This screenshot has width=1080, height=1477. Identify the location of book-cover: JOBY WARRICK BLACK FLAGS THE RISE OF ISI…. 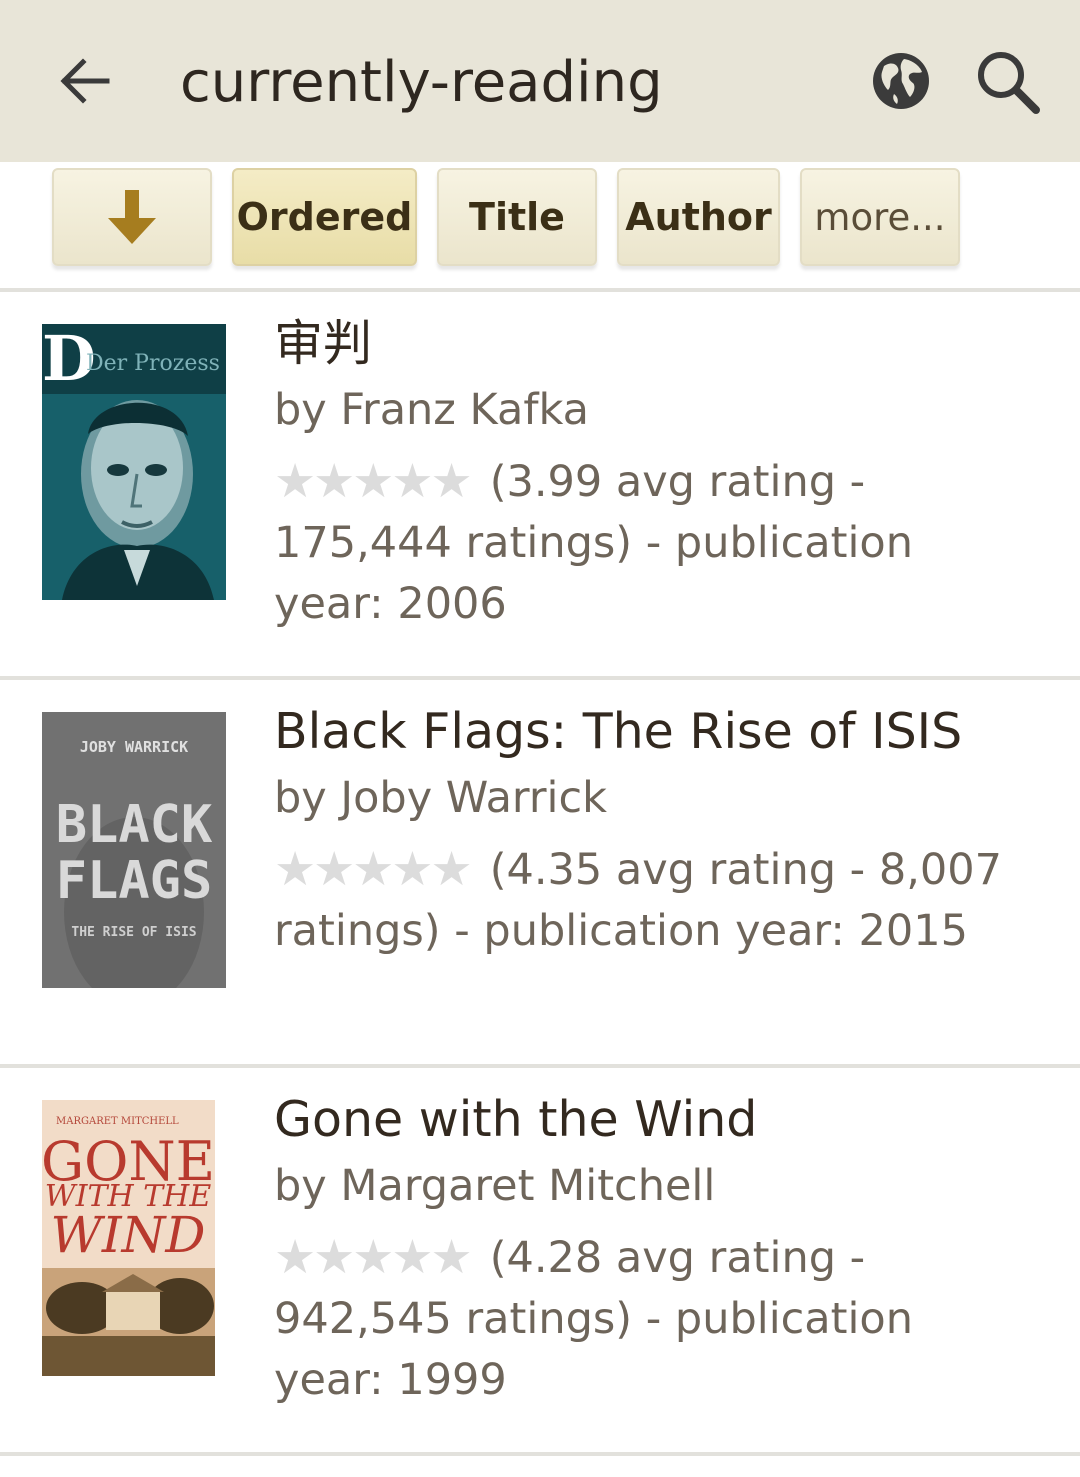
(134, 850).